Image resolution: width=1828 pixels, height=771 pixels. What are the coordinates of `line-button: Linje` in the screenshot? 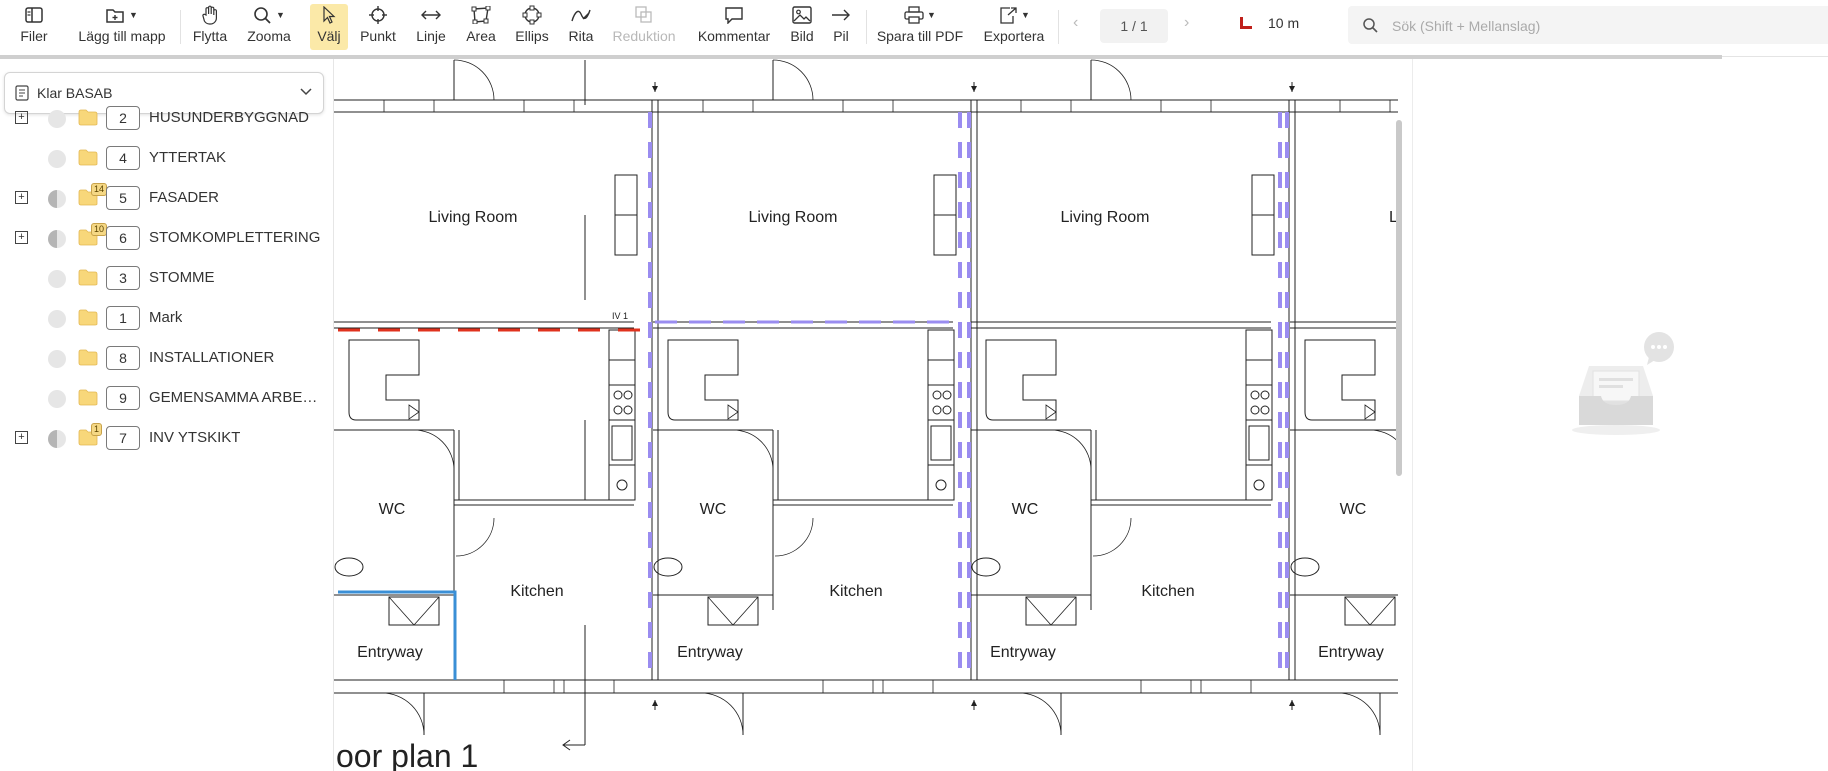 It's located at (431, 27).